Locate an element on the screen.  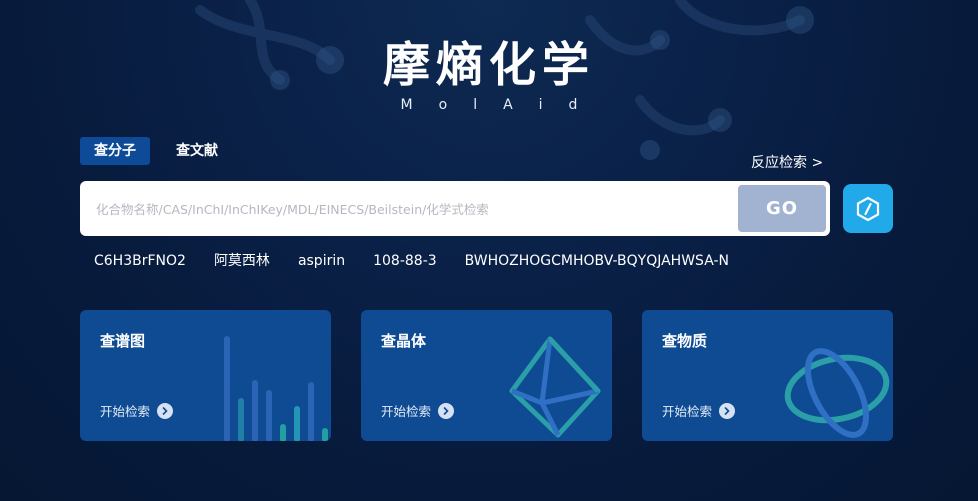
tab-molecule: 查分子 is located at coordinates (115, 151).